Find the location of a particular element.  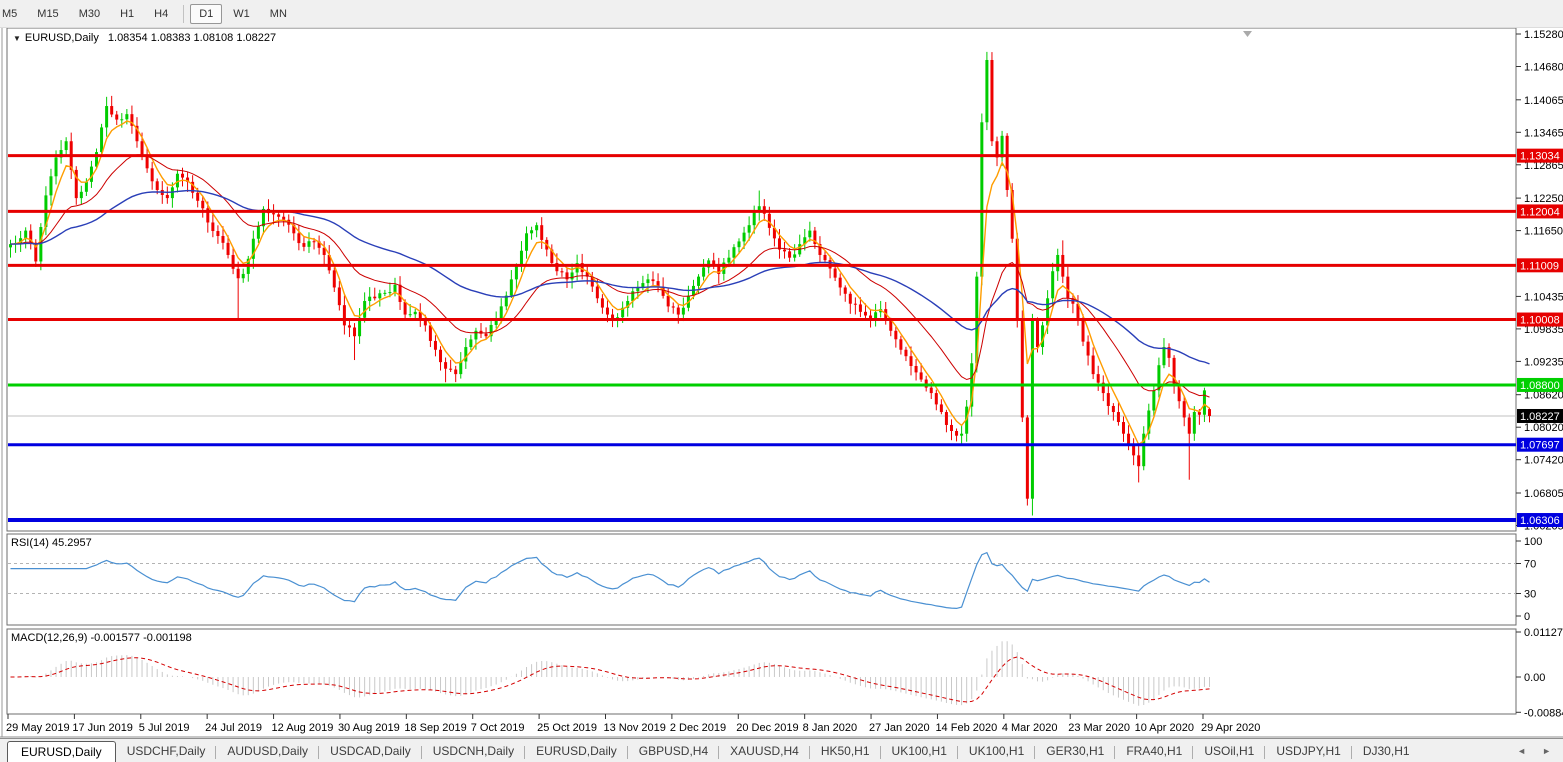

chart-tab-usdcnh-daily: USDCNH,Daily is located at coordinates (474, 751).